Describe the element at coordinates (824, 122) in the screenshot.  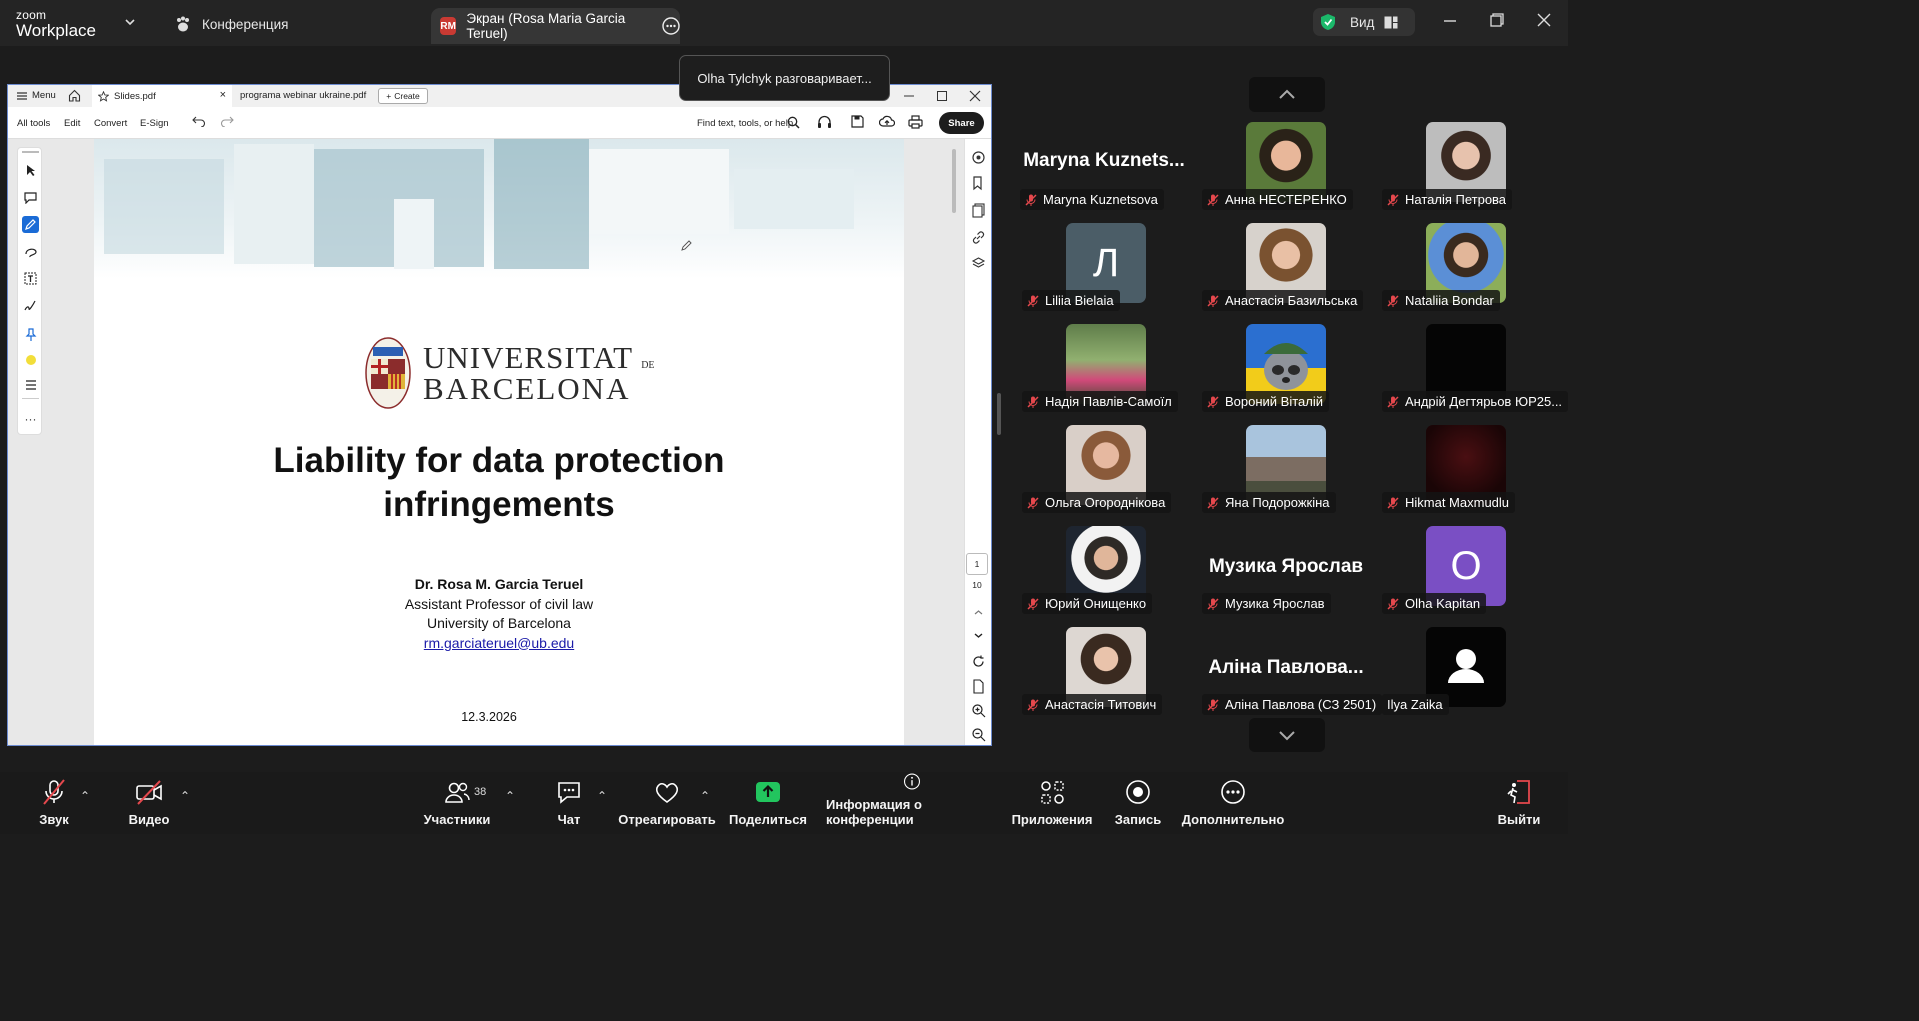
I see `read-aloud-icon` at that location.